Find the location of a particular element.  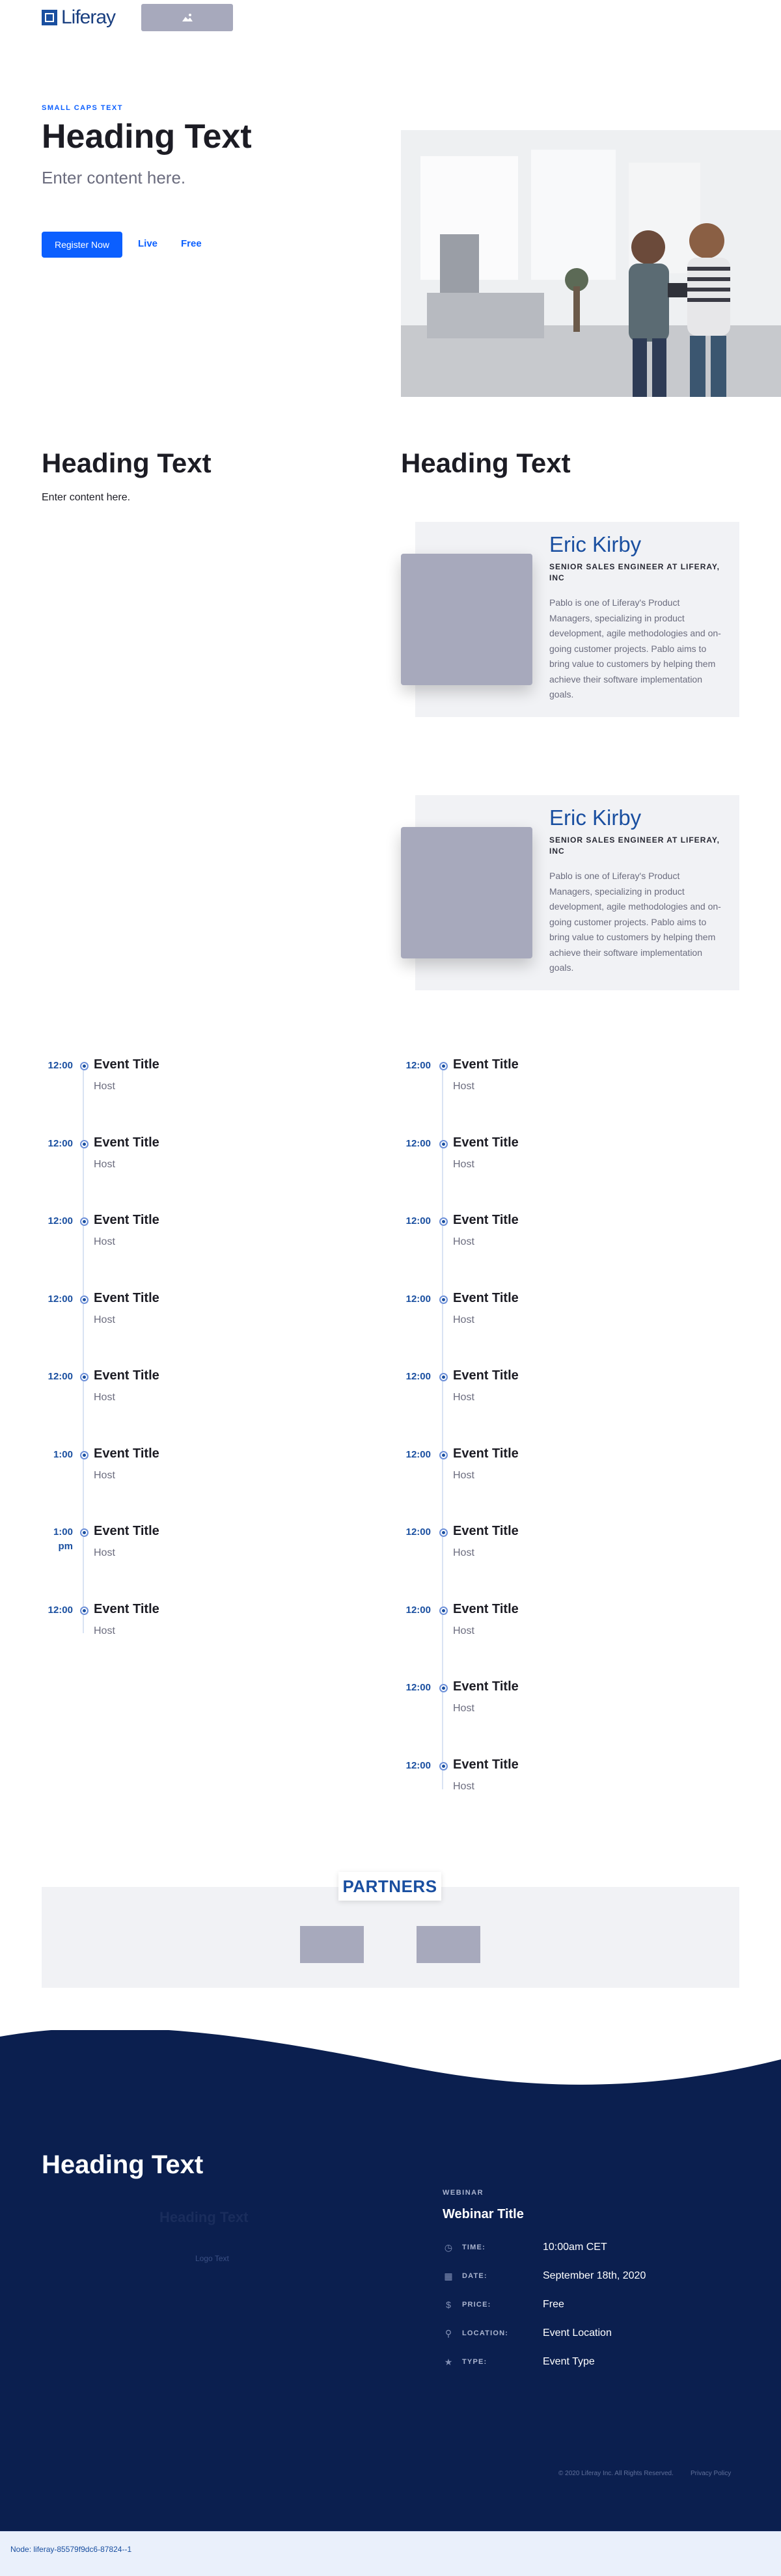

live-link: Live is located at coordinates (148, 243).